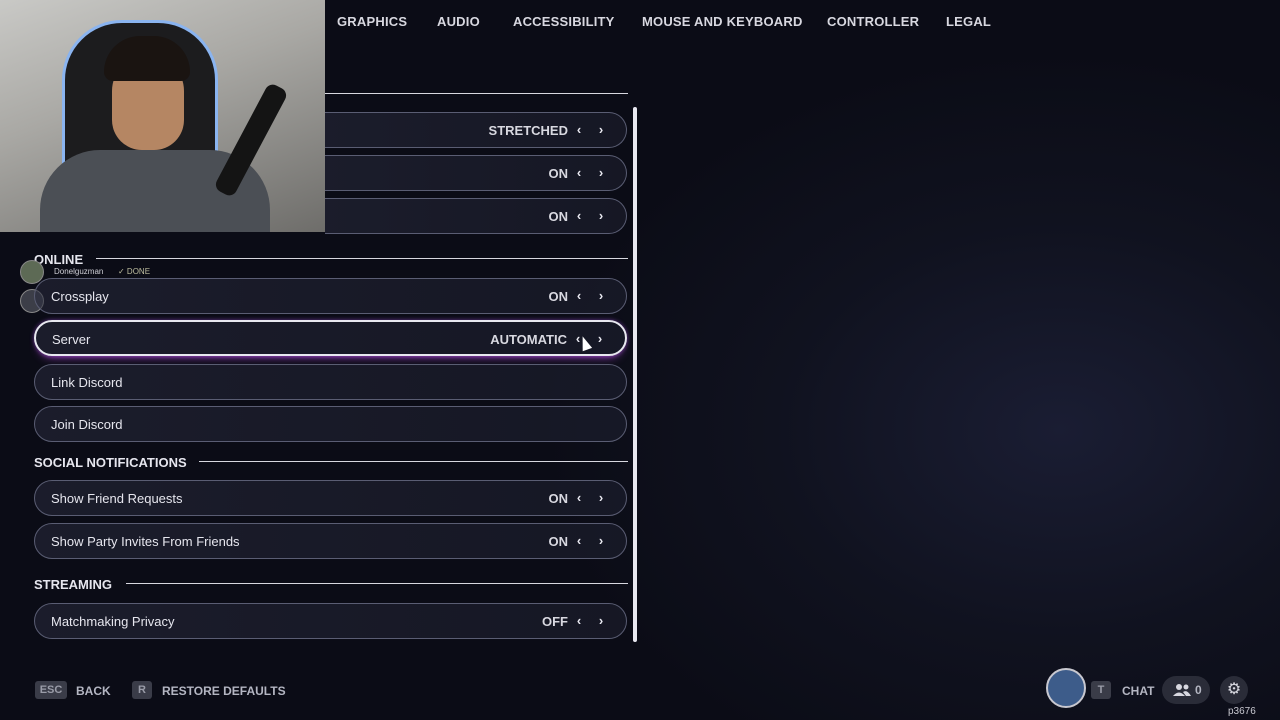  Describe the element at coordinates (162, 116) in the screenshot. I see `webcam-overlay` at that location.